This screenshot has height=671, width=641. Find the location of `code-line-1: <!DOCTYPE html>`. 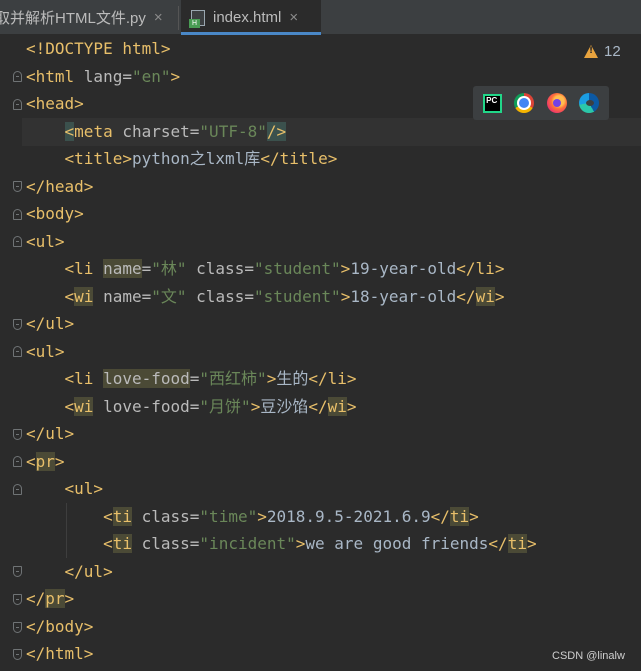

code-line-1: <!DOCTYPE html> is located at coordinates (98, 48).